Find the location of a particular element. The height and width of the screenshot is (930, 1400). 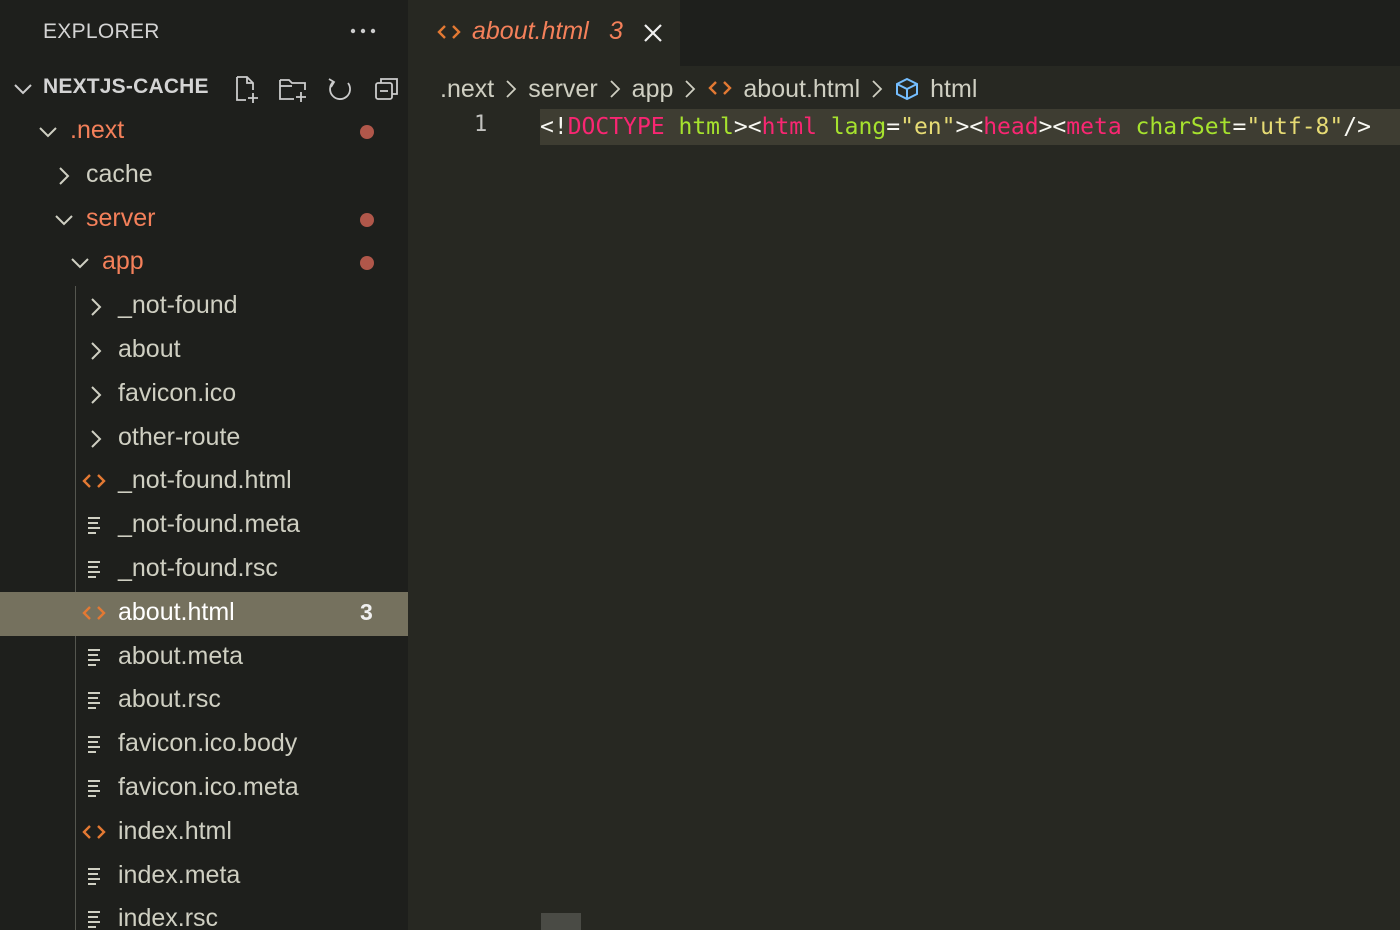

breadcrumb-item-file: about.html is located at coordinates (801, 89).